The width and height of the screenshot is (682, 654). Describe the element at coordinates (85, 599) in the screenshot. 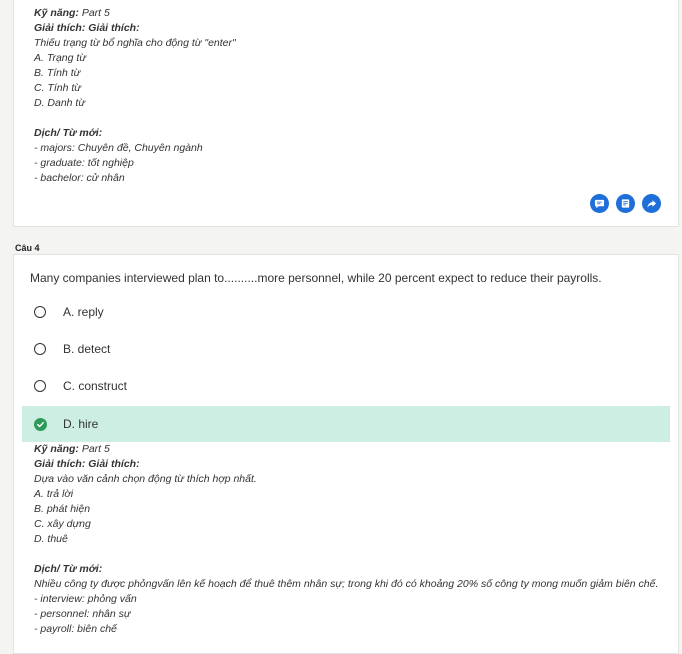

I see `vocab-line: - interview: phỏng vấn` at that location.